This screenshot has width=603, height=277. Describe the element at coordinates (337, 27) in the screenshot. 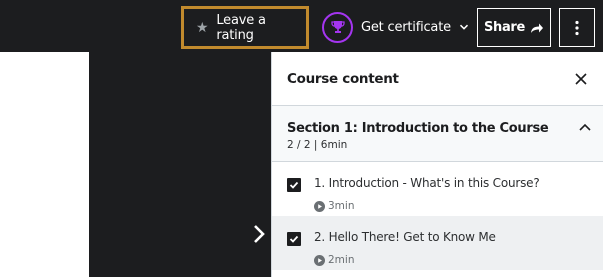

I see `trophy-icon` at that location.